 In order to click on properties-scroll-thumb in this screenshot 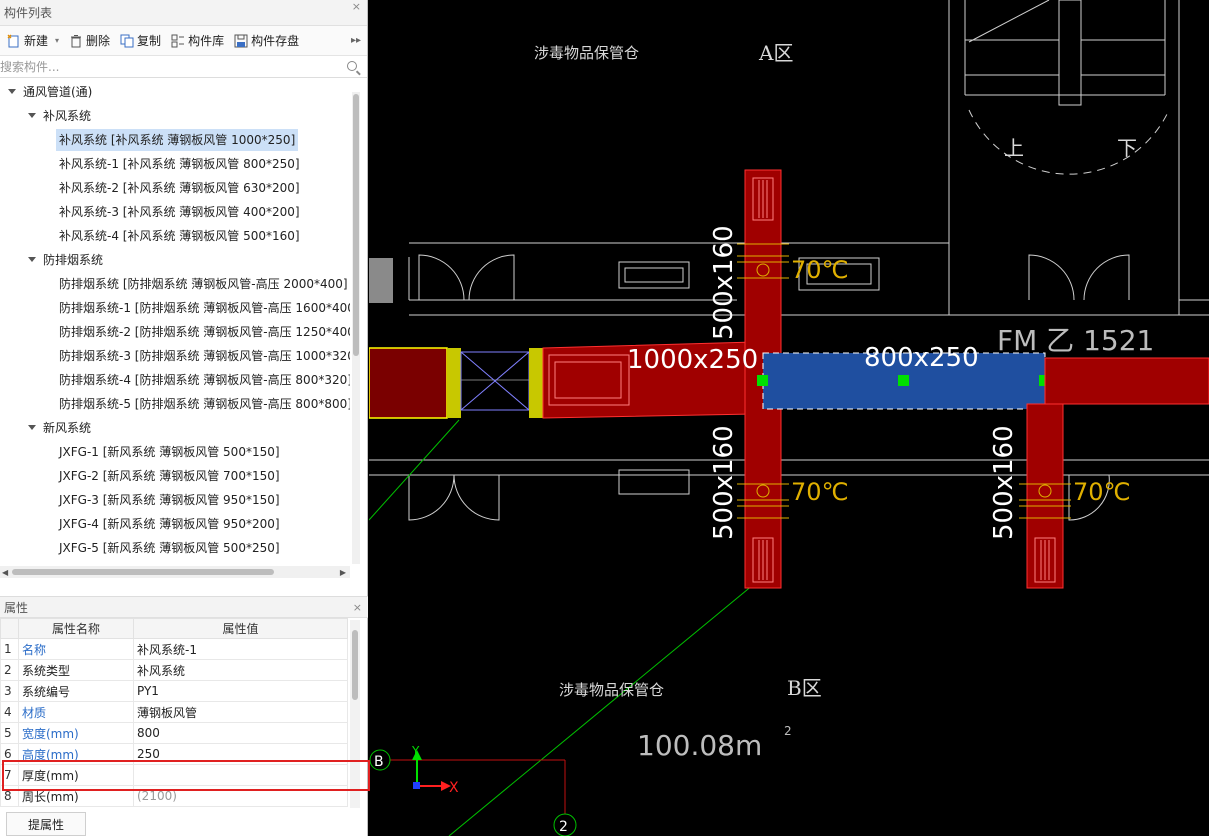, I will do `click(355, 665)`.